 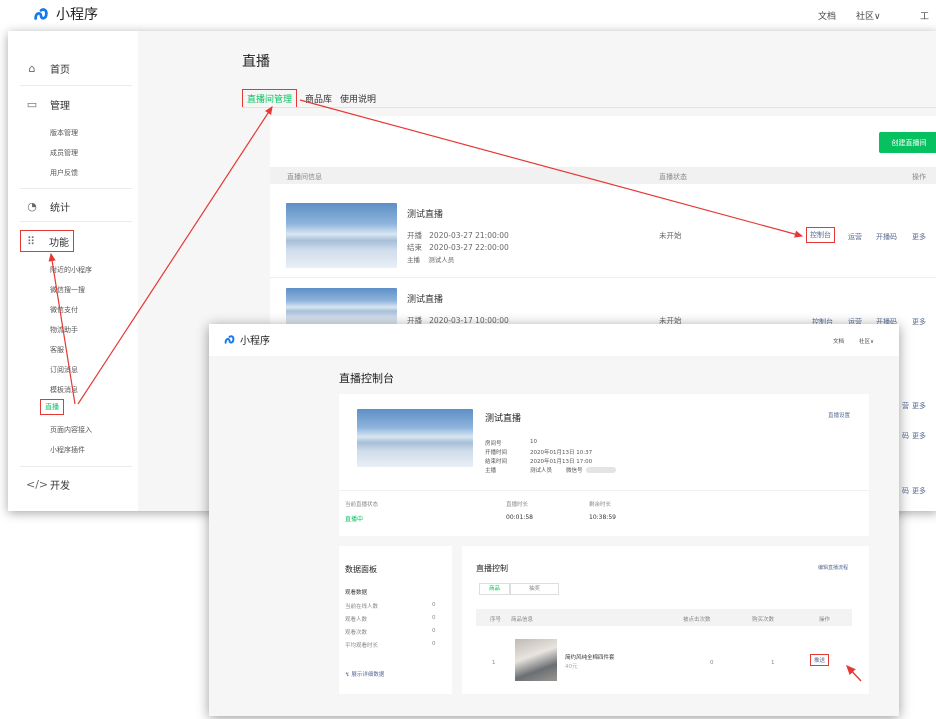 What do you see at coordinates (32, 68) in the screenshot?
I see `home-icon: ⌂` at bounding box center [32, 68].